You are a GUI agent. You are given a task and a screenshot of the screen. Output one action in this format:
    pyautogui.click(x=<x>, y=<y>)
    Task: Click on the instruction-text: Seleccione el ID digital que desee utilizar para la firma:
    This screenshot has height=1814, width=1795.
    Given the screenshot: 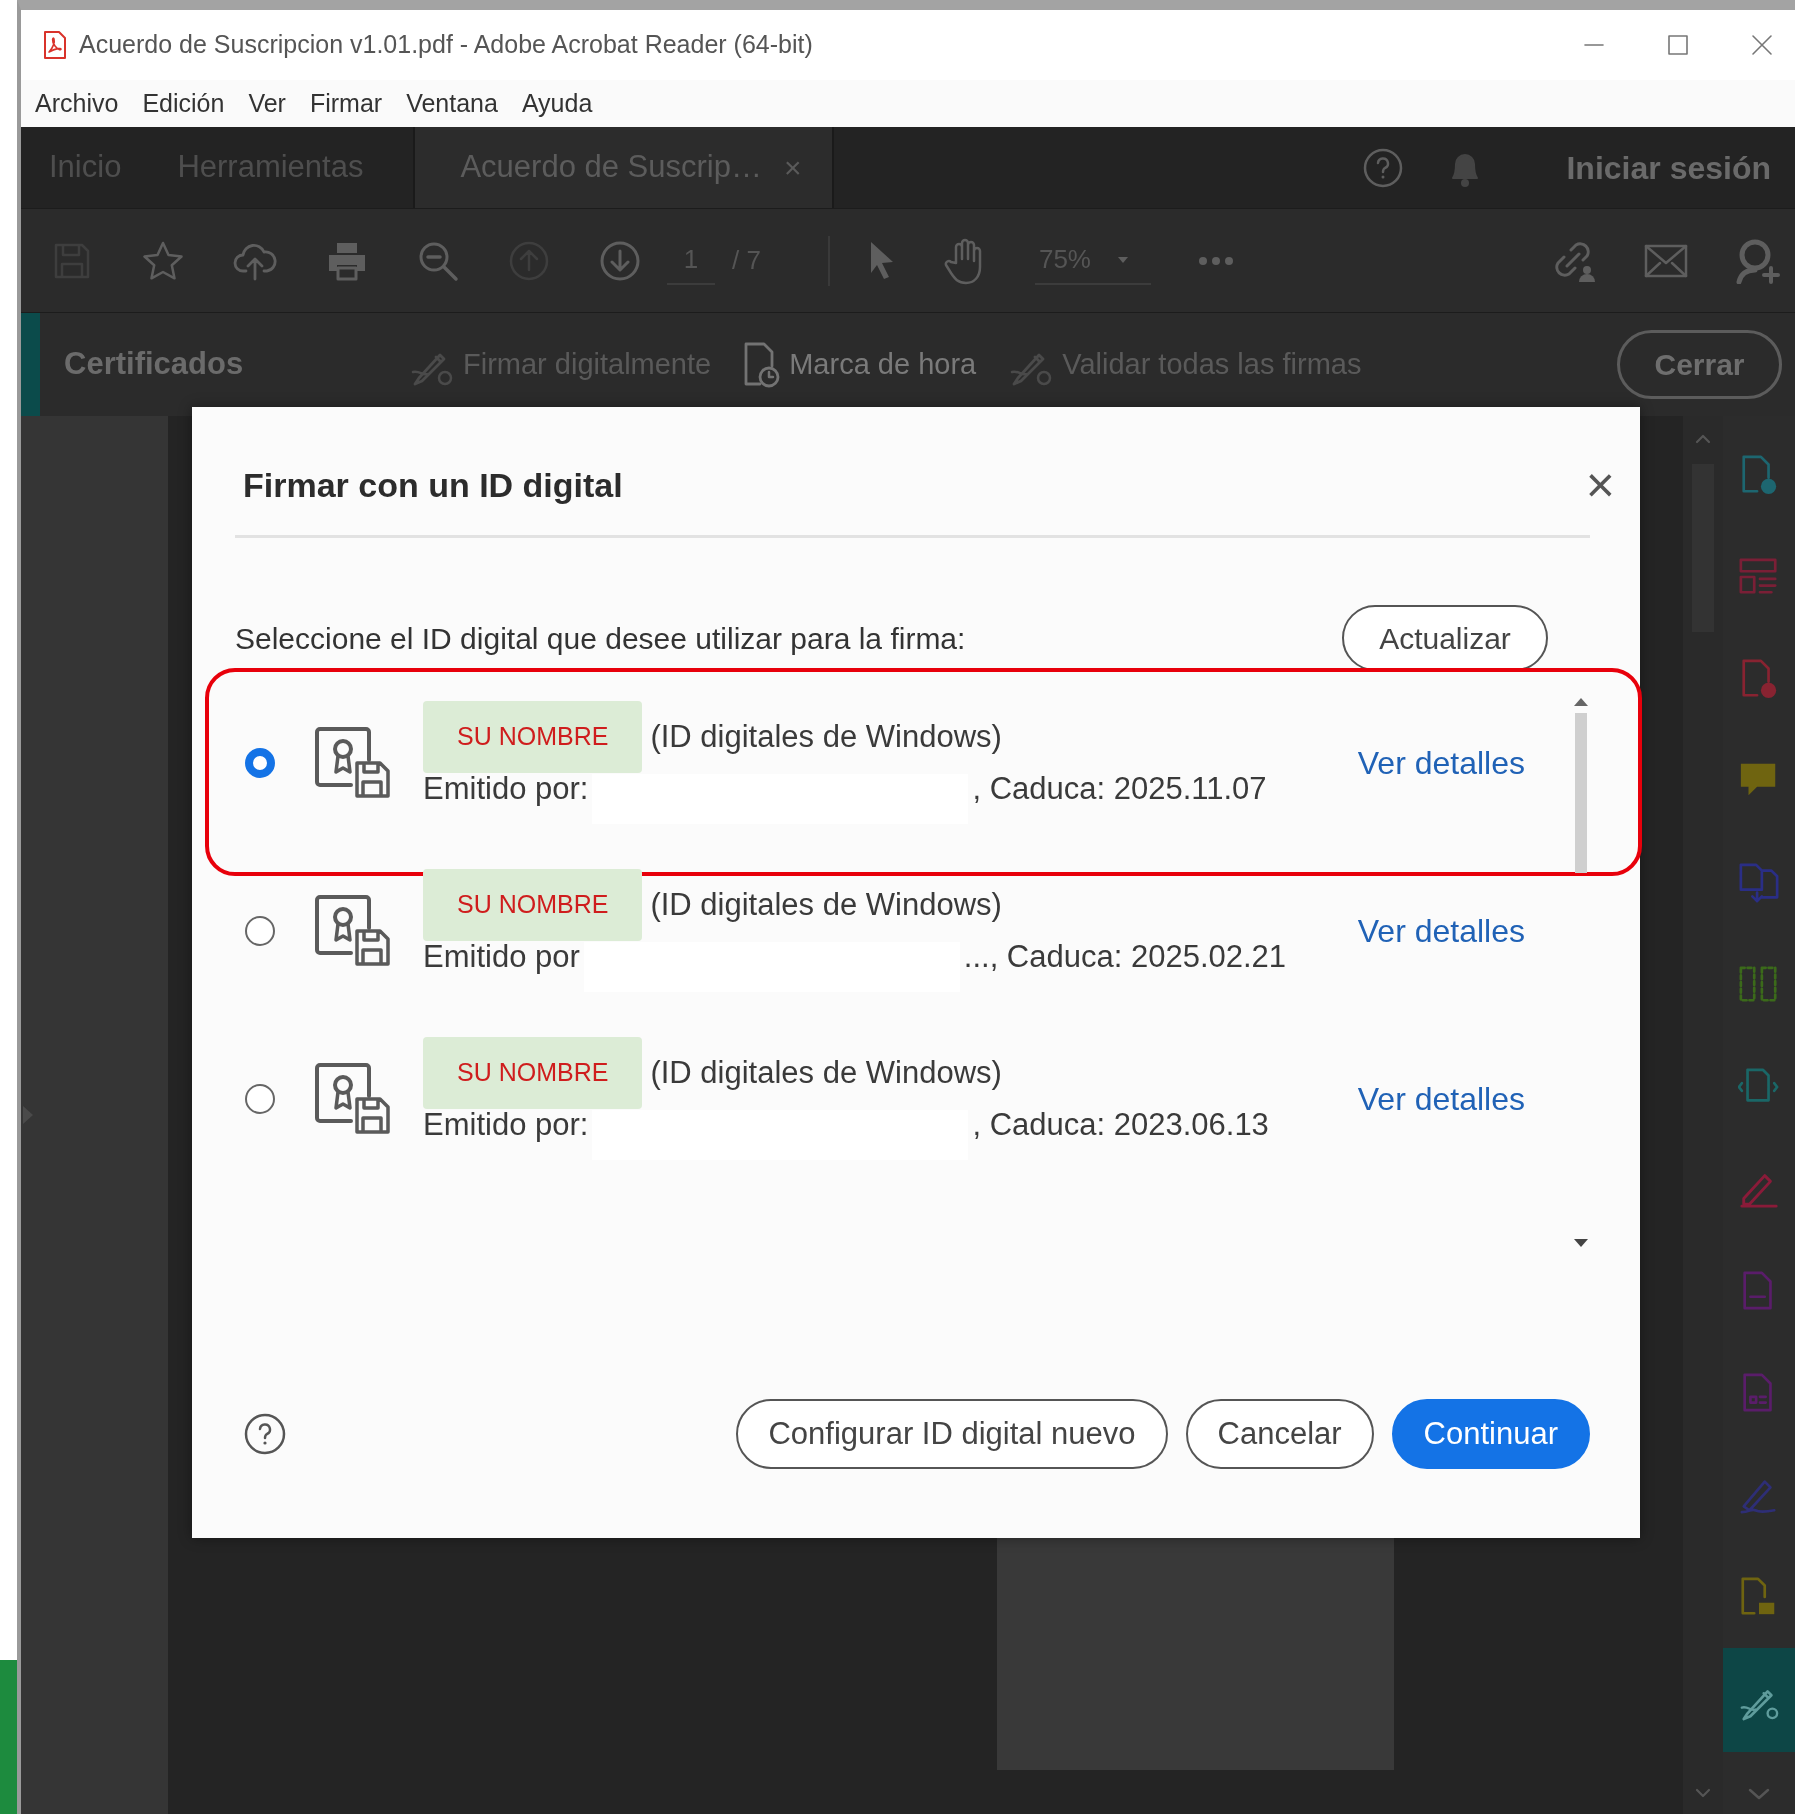 What is the action you would take?
    pyautogui.click(x=600, y=638)
    